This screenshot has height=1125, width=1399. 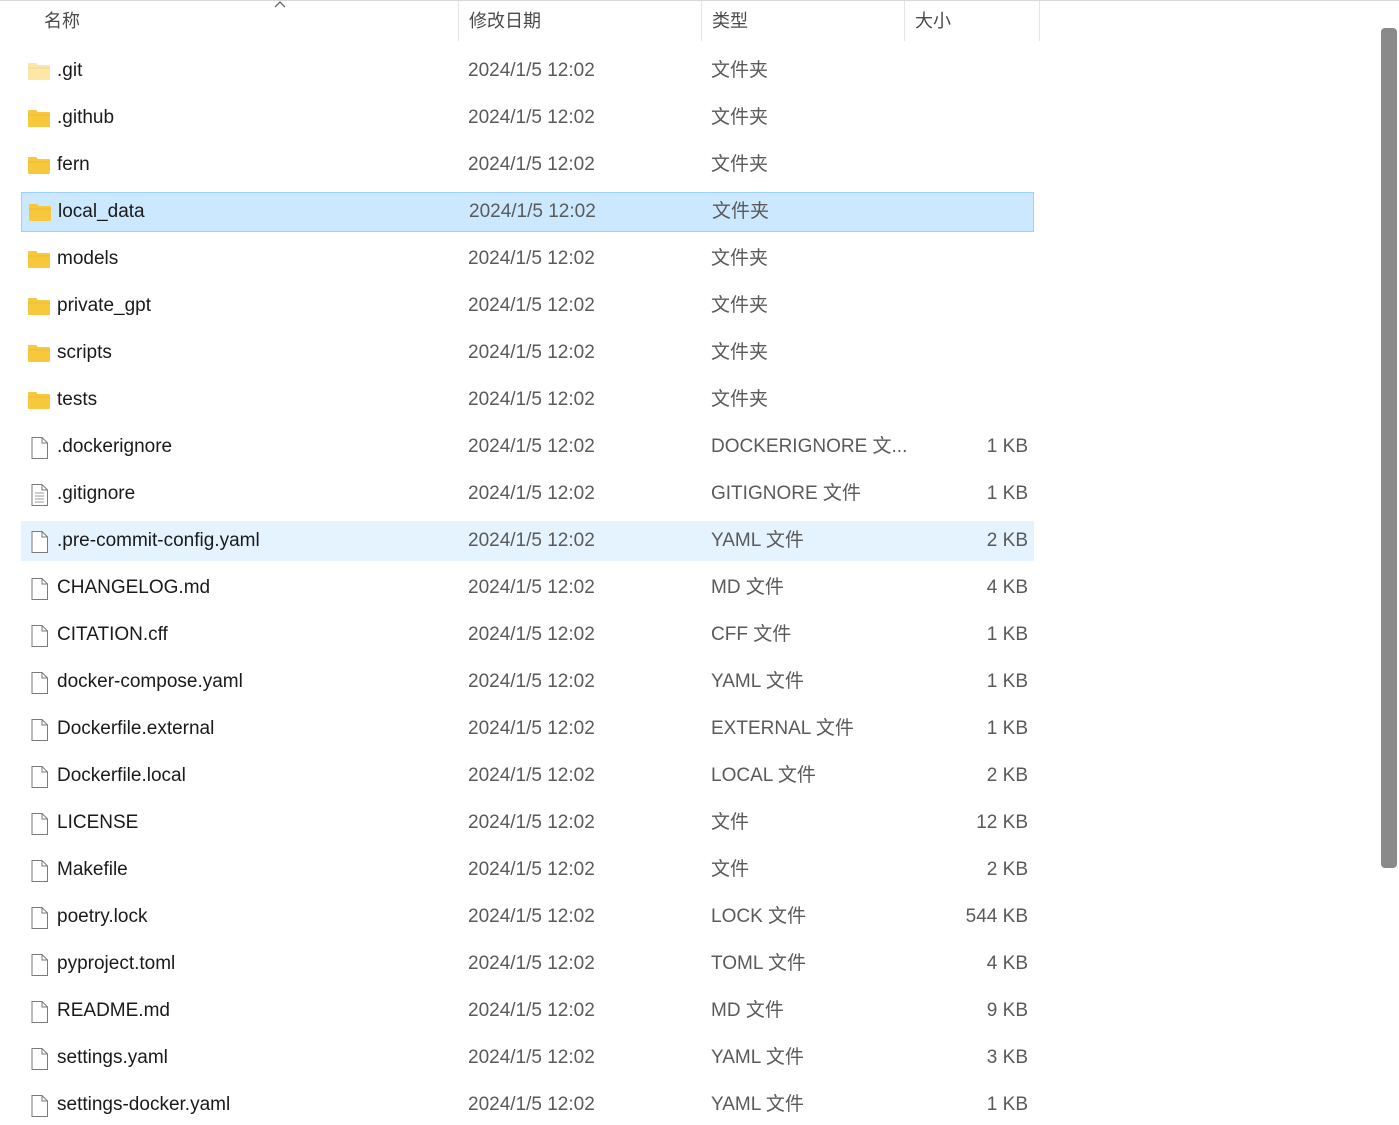 I want to click on file-row: models 2024/1/5 12:02 文件夹, so click(x=527, y=259).